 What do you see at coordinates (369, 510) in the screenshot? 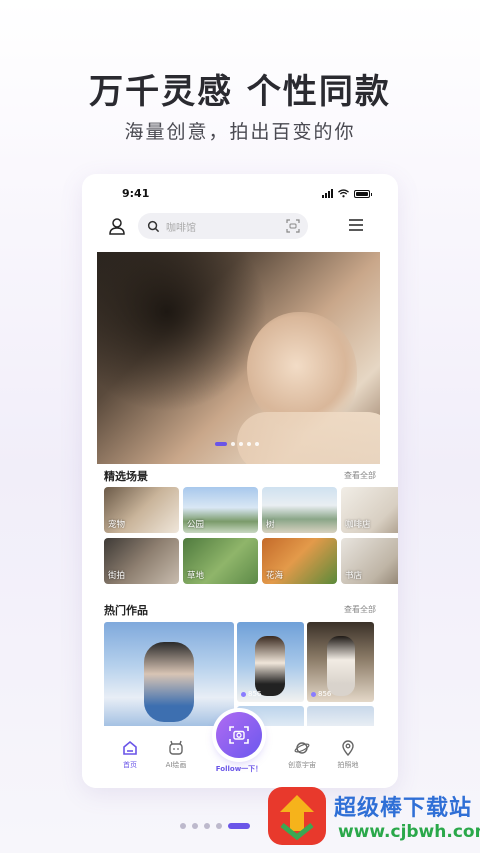
I see `scene-card: 咖啡店` at bounding box center [369, 510].